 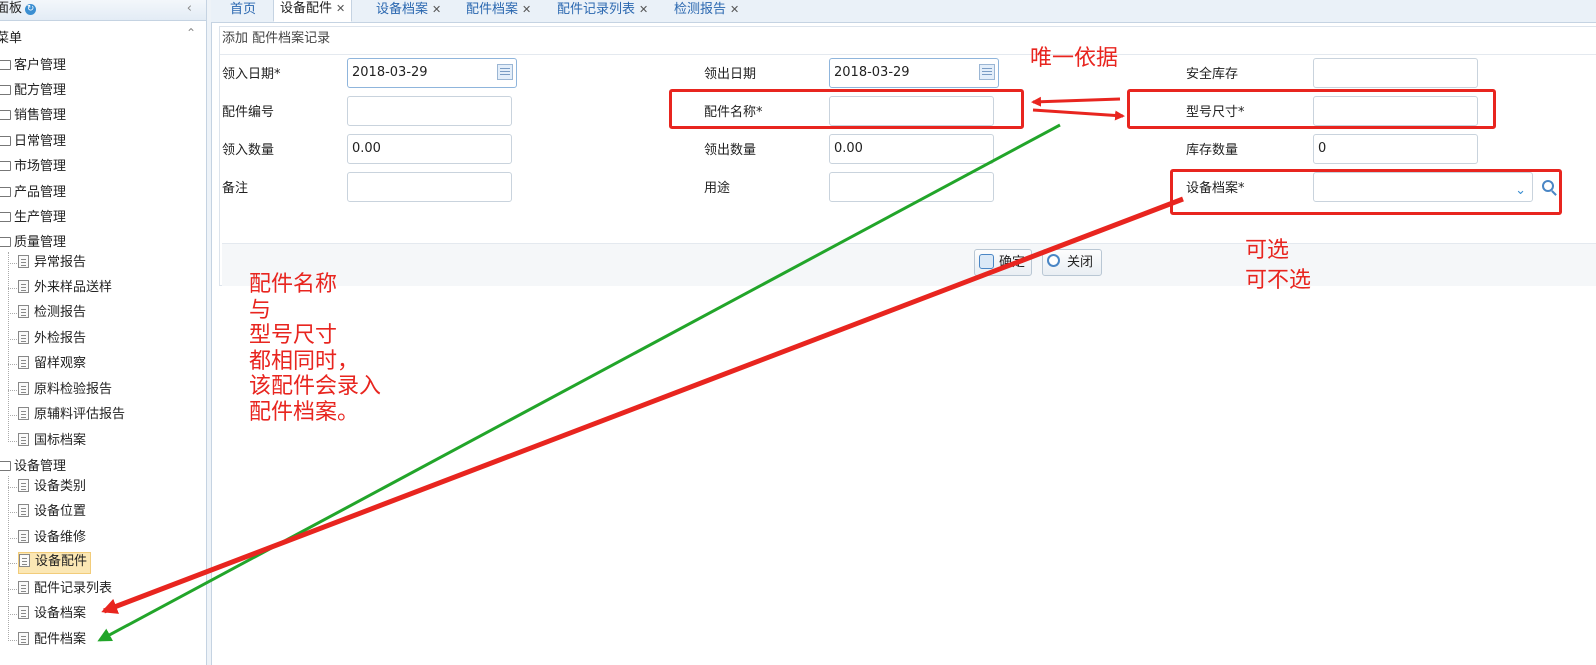 I want to click on menu-item-parts-file: 配件档案, so click(x=53, y=640).